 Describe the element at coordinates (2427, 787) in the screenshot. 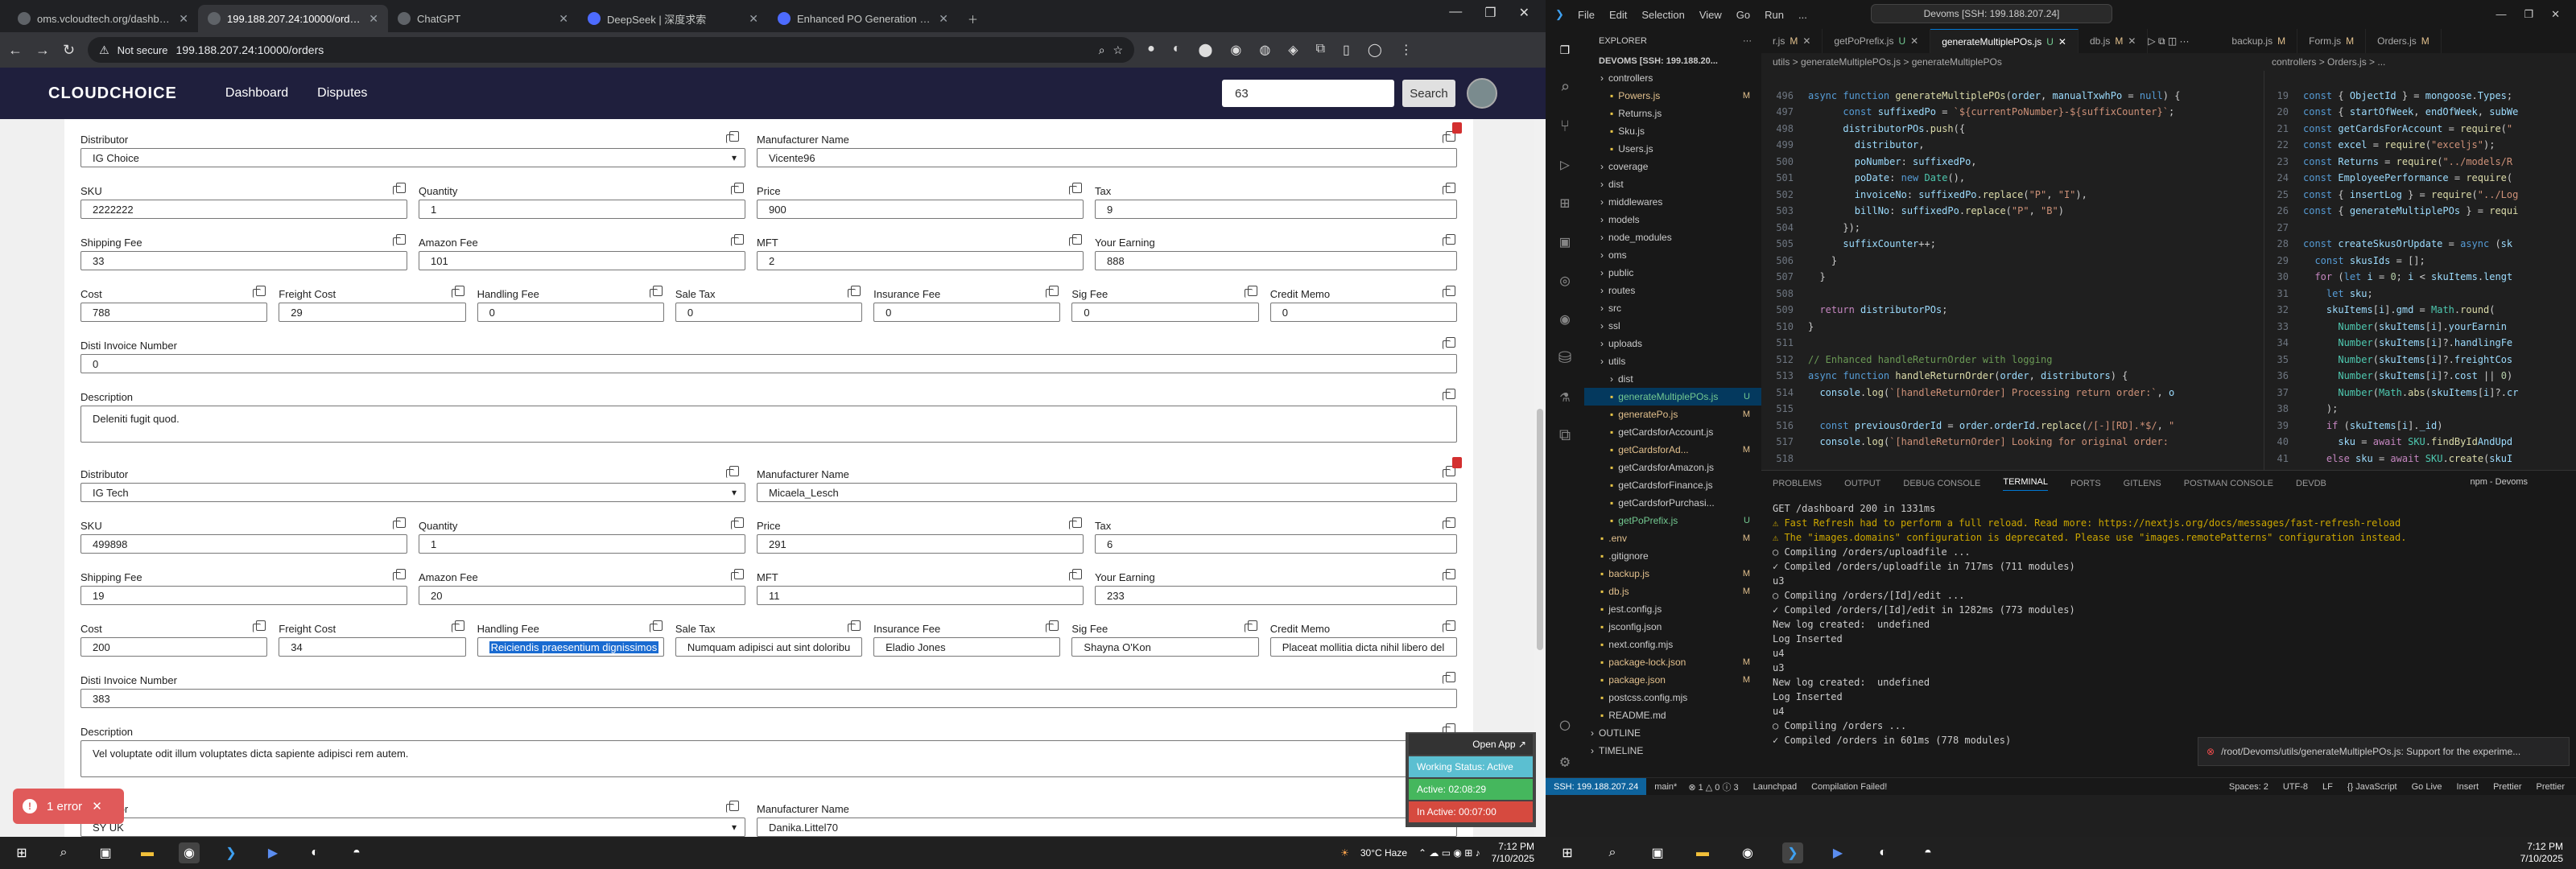

I see `status-item: Go Live` at that location.